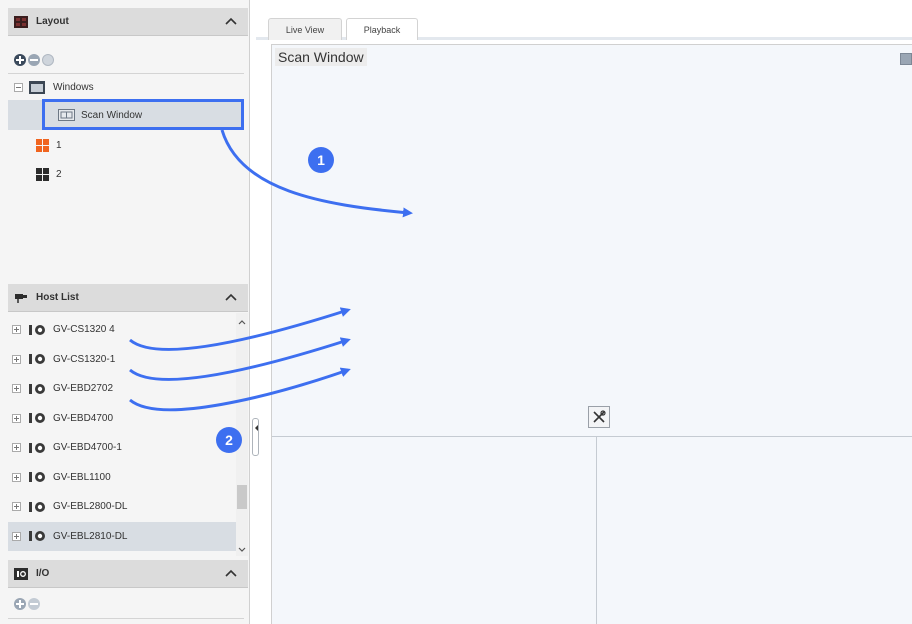 This screenshot has width=912, height=624. Describe the element at coordinates (321, 160) in the screenshot. I see `step-badge-1-label: 1` at that location.